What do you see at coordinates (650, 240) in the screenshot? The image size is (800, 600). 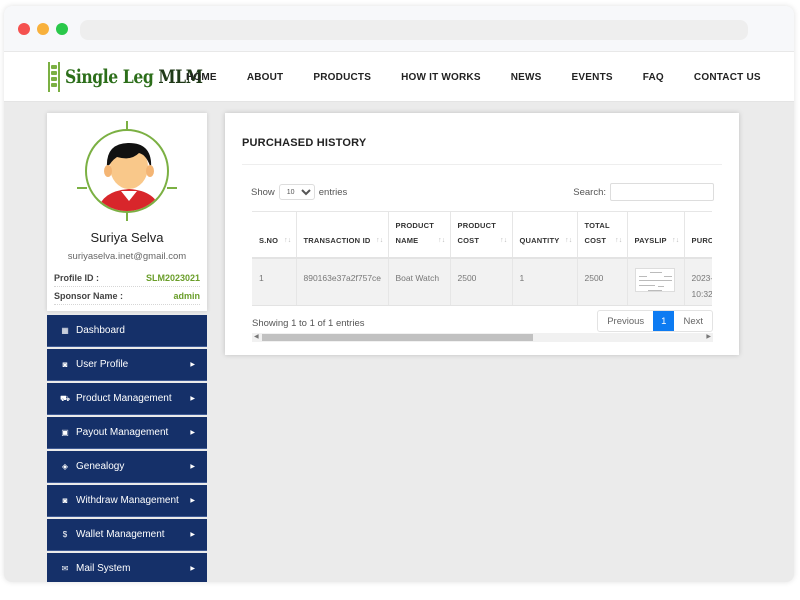 I see `column-label: PAYSLIP` at bounding box center [650, 240].